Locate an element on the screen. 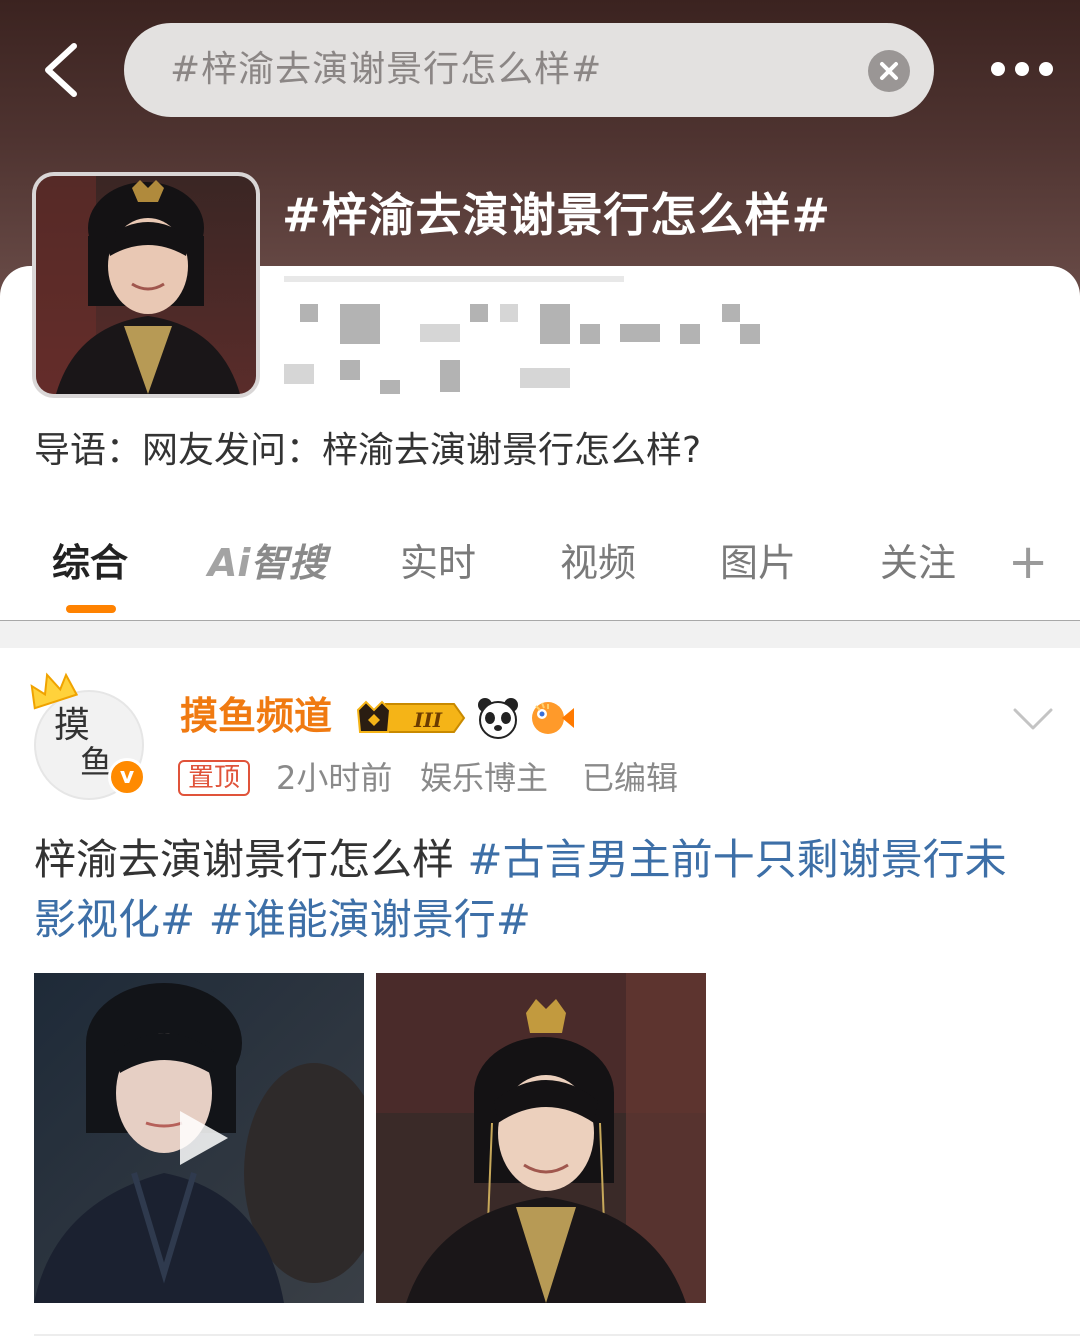 The image size is (1080, 1341). topic-cover-image is located at coordinates (146, 285).